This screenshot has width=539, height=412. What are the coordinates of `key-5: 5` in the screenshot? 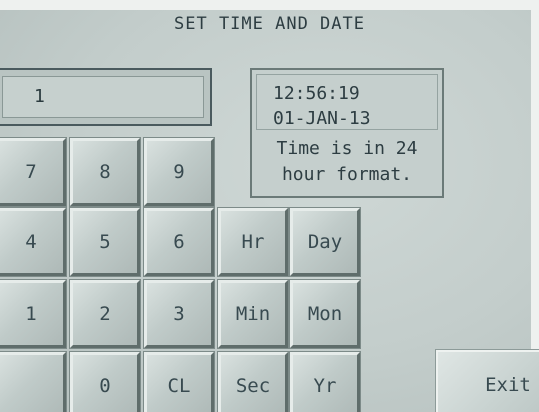 It's located at (105, 242).